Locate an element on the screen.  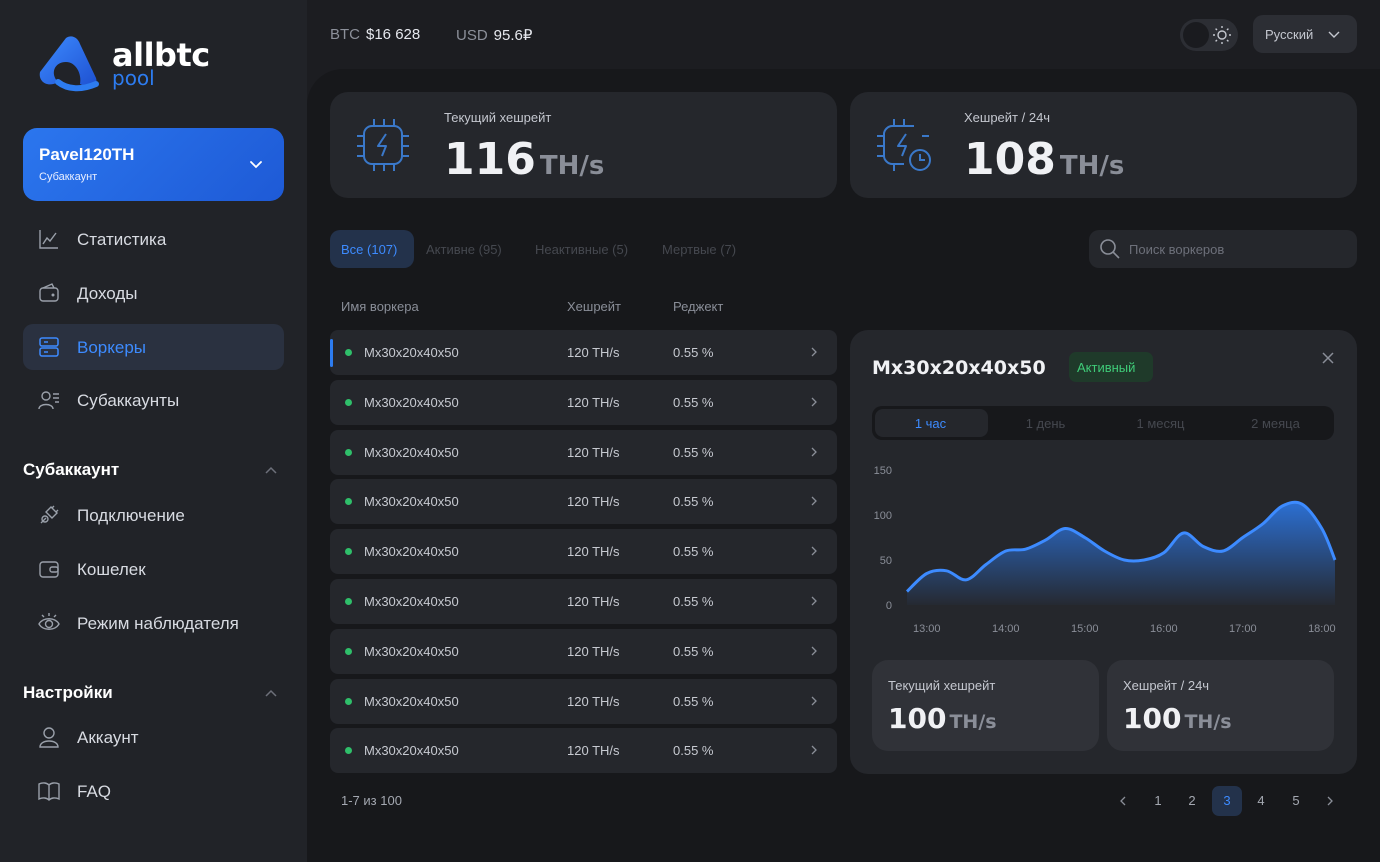
stat-number: 116 is located at coordinates (490, 159).